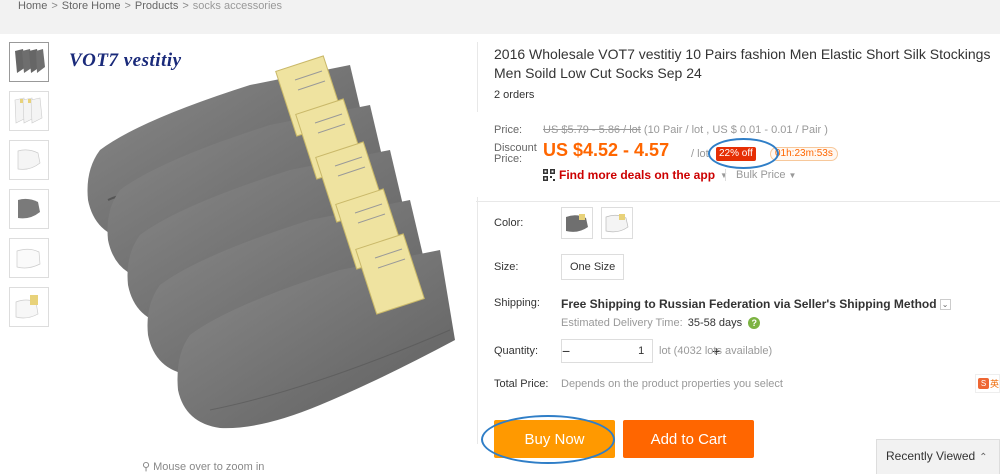 The height and width of the screenshot is (474, 1000). I want to click on color-option-white, so click(617, 223).